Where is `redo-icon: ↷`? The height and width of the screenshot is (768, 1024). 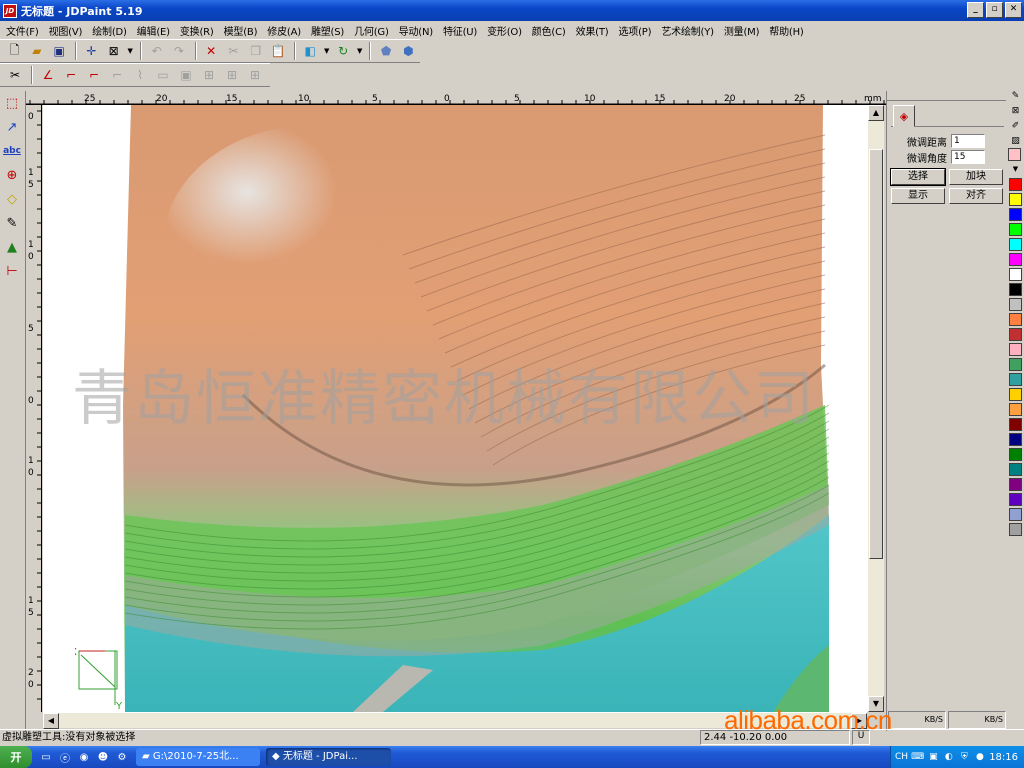 redo-icon: ↷ is located at coordinates (178, 51).